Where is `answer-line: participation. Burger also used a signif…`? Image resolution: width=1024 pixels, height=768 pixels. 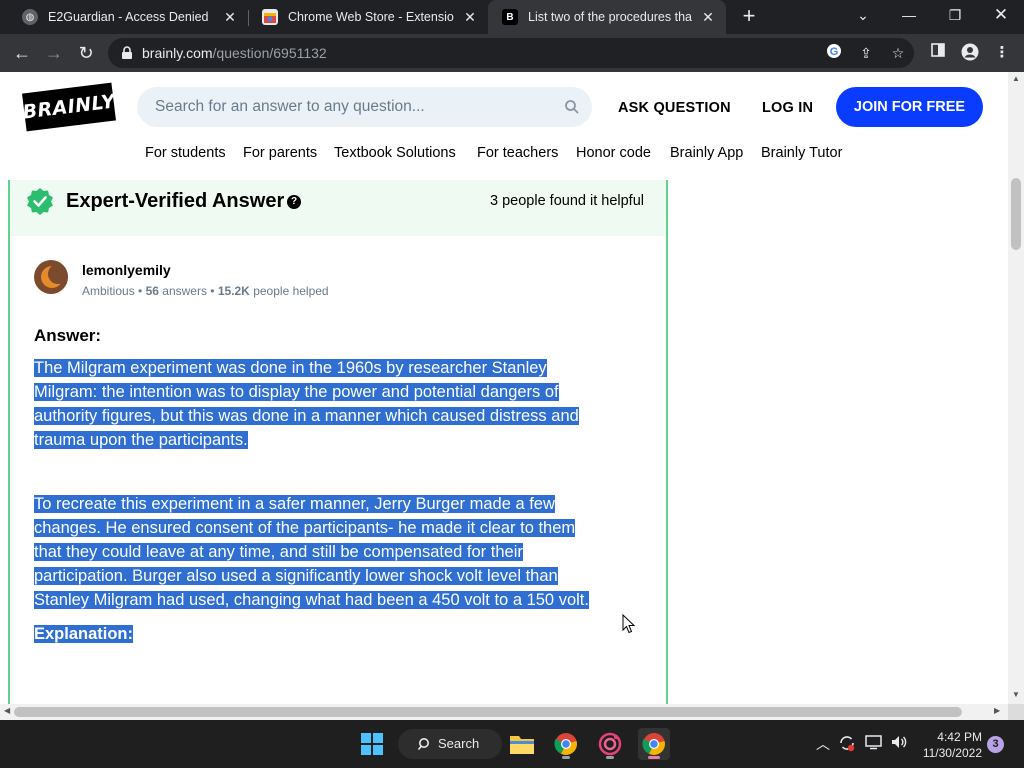 answer-line: participation. Burger also used a signif… is located at coordinates (296, 576).